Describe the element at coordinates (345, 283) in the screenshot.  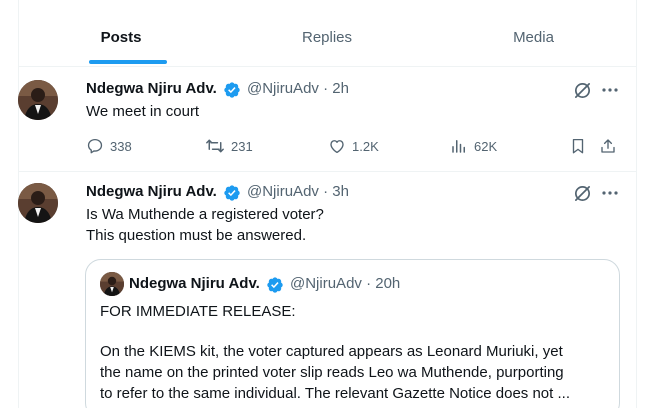
I see `quoted-handle-time: @NjiruAdv · 20h` at that location.